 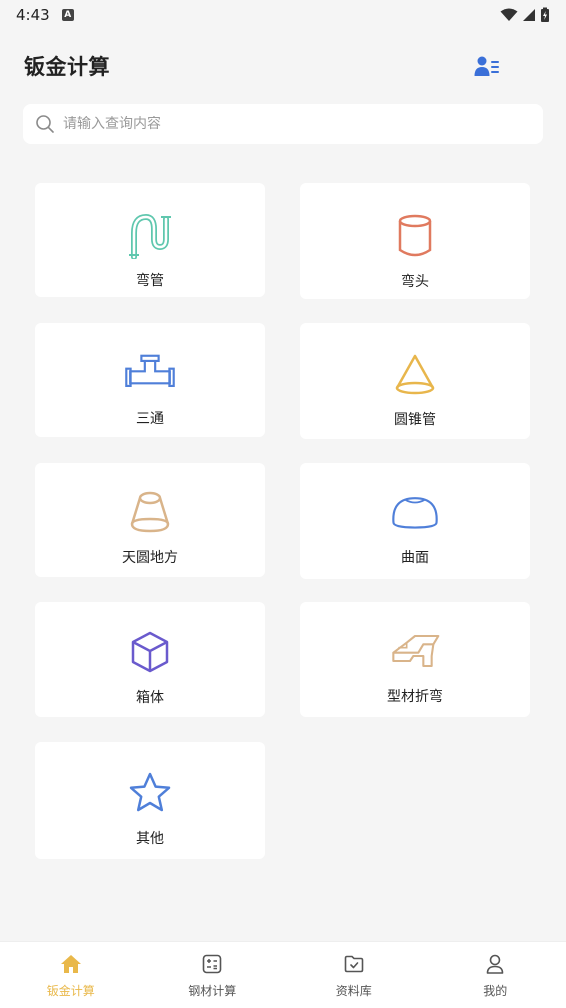 I want to click on folder-check-icon, so click(x=354, y=964).